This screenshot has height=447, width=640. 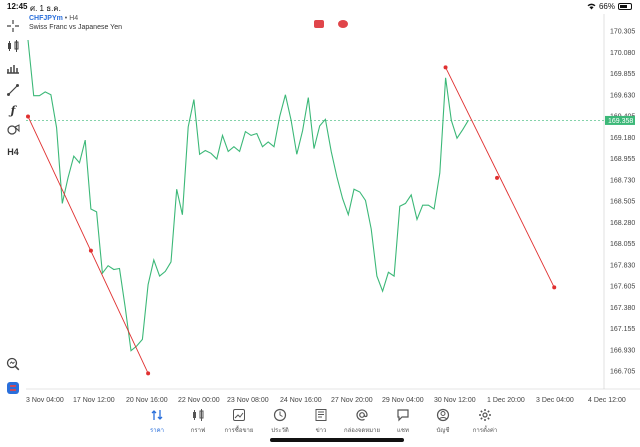 I want to click on time-label: 22 Nov 00:00, so click(x=199, y=400).